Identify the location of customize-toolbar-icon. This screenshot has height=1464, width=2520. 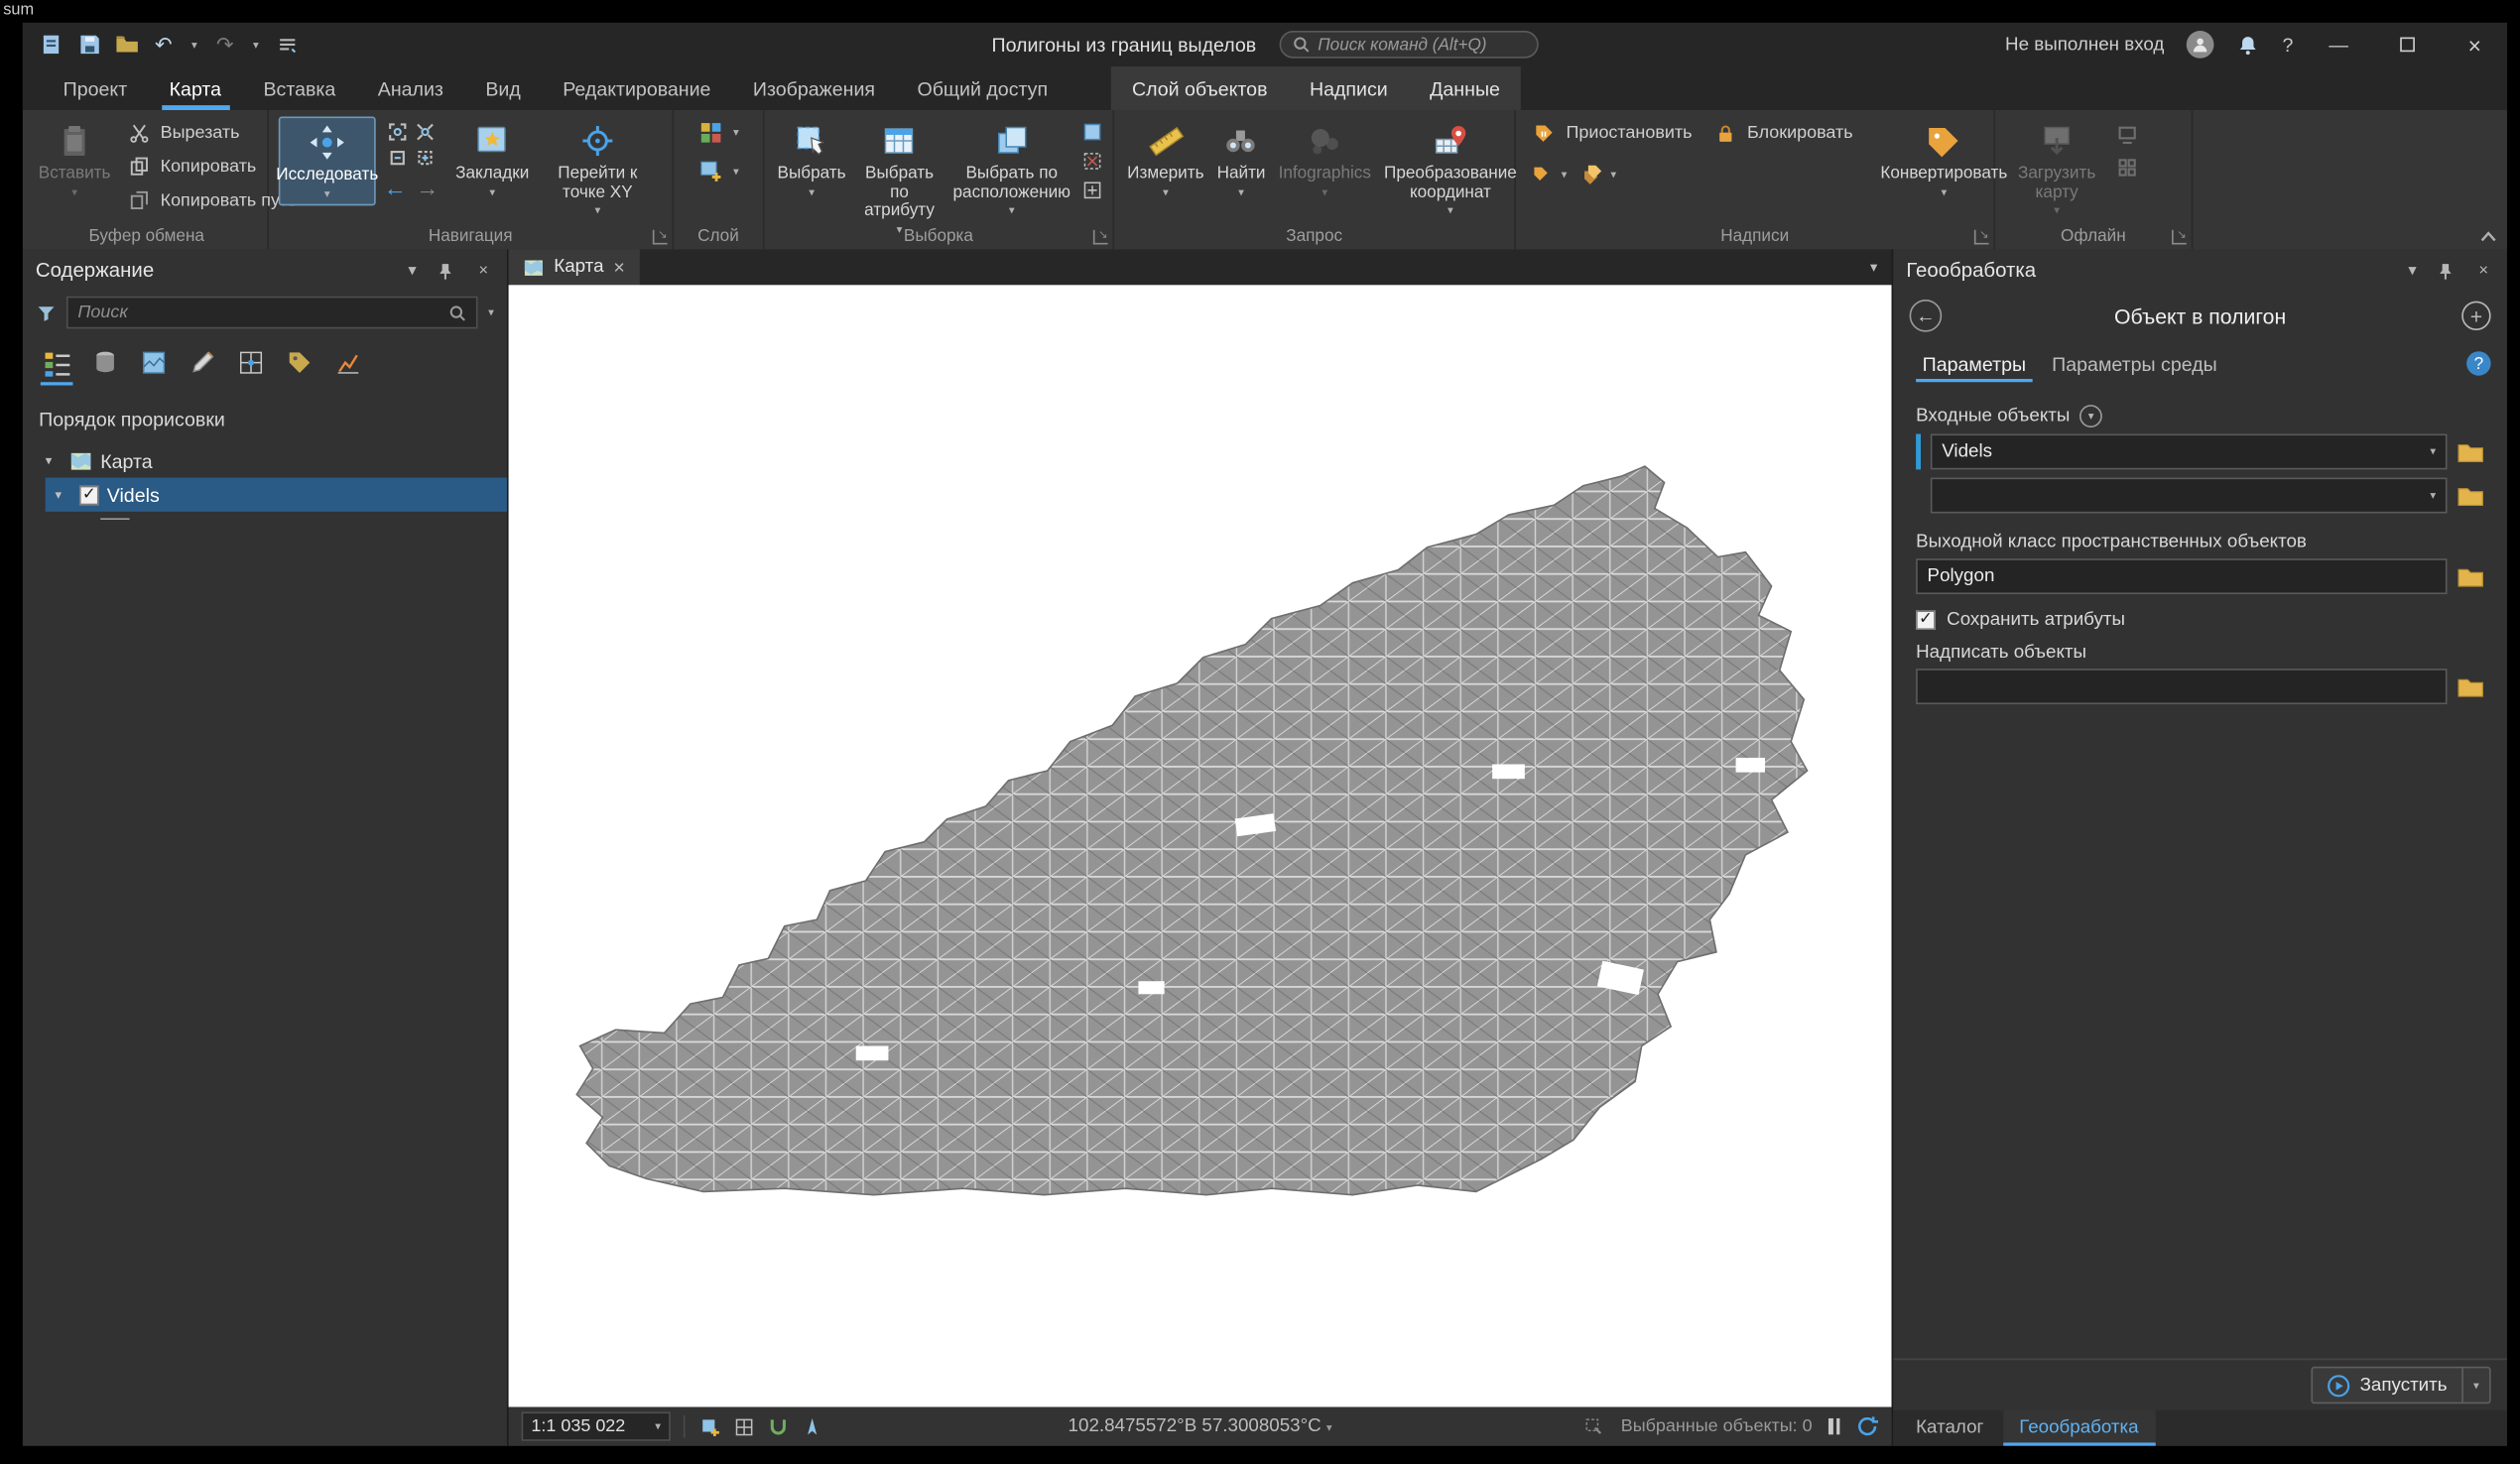
(287, 45).